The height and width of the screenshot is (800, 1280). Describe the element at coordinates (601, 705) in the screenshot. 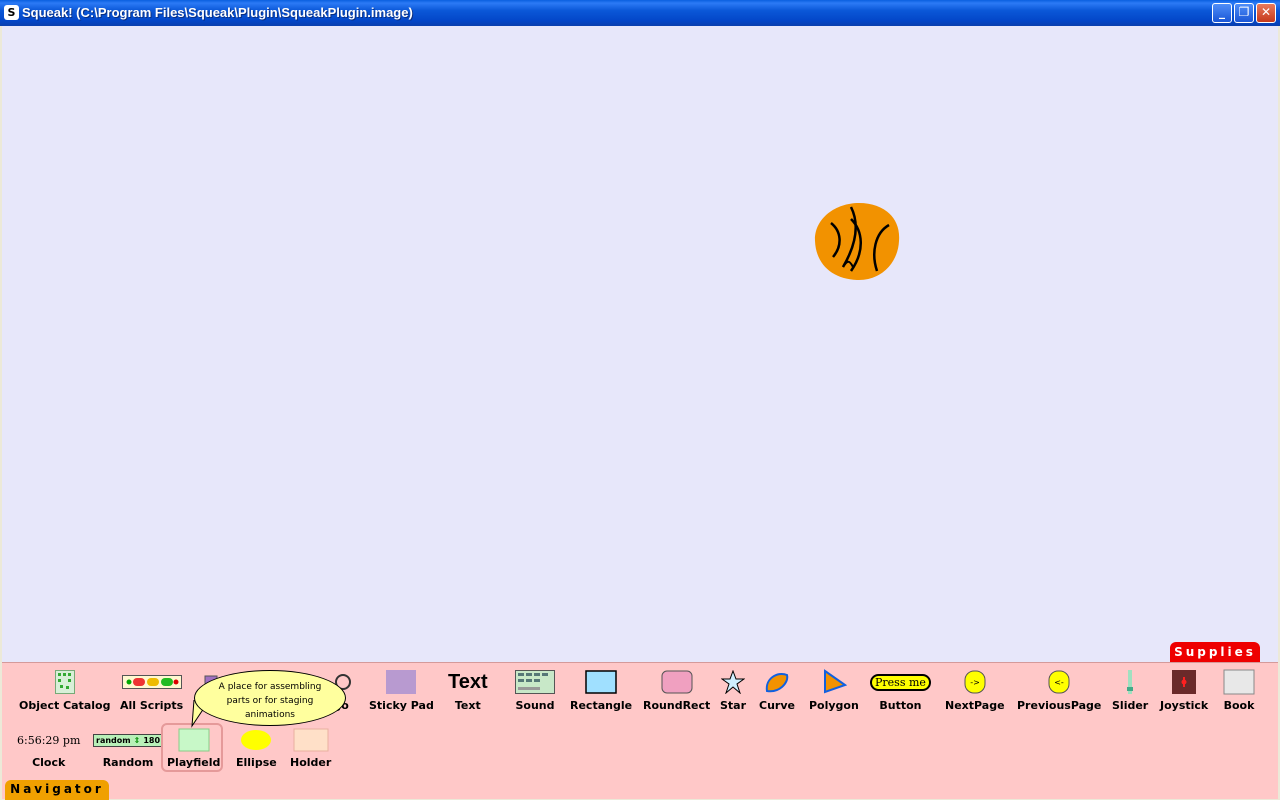

I see `part-label: Rectangle` at that location.